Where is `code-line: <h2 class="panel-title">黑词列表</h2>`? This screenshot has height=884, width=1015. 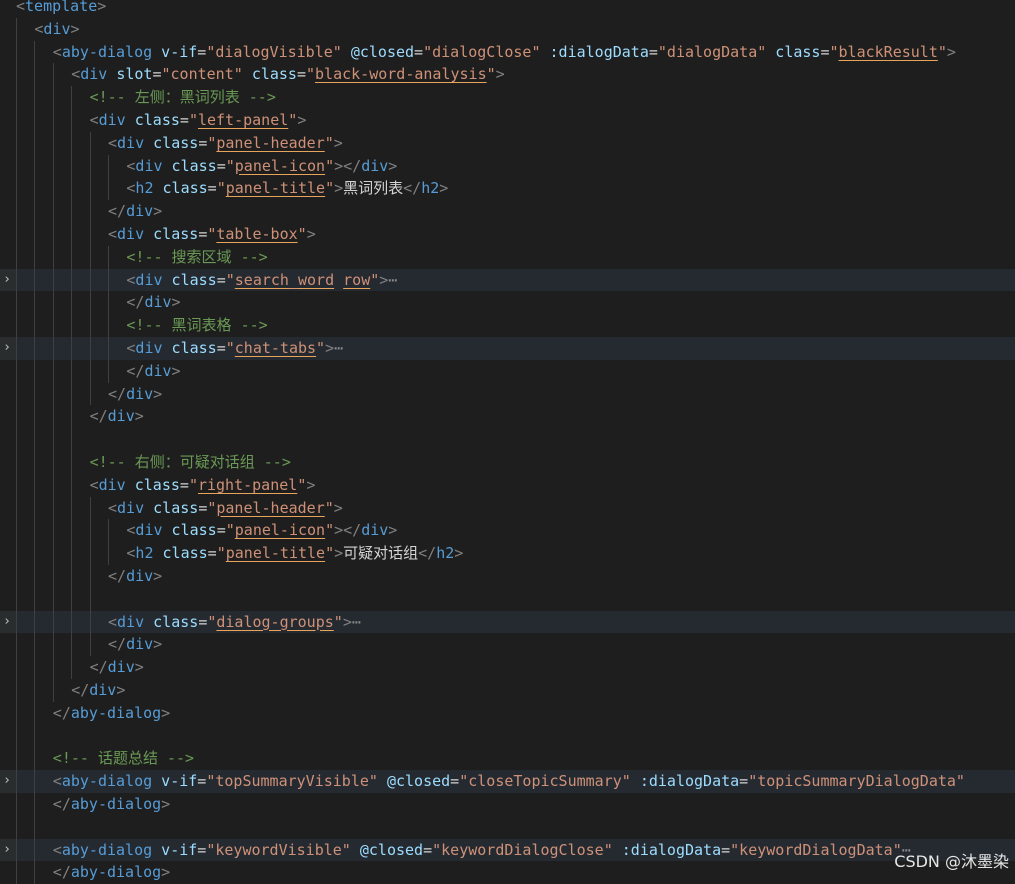
code-line: <h2 class="panel-title">黑词列表</h2> is located at coordinates (507, 189).